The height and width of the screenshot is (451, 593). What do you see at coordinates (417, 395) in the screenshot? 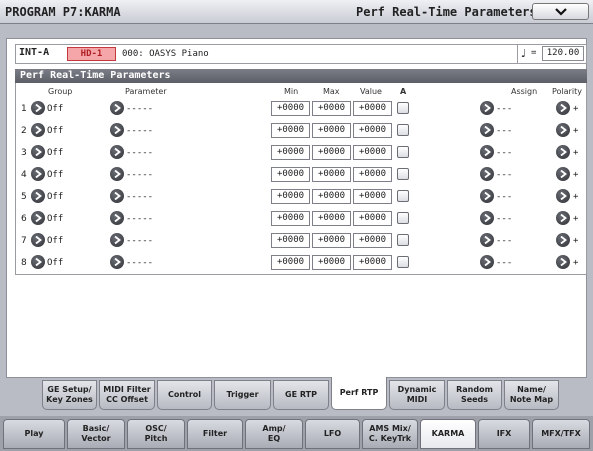
I see `sub-tab-dynamic-midi: Dynamic MIDI` at bounding box center [417, 395].